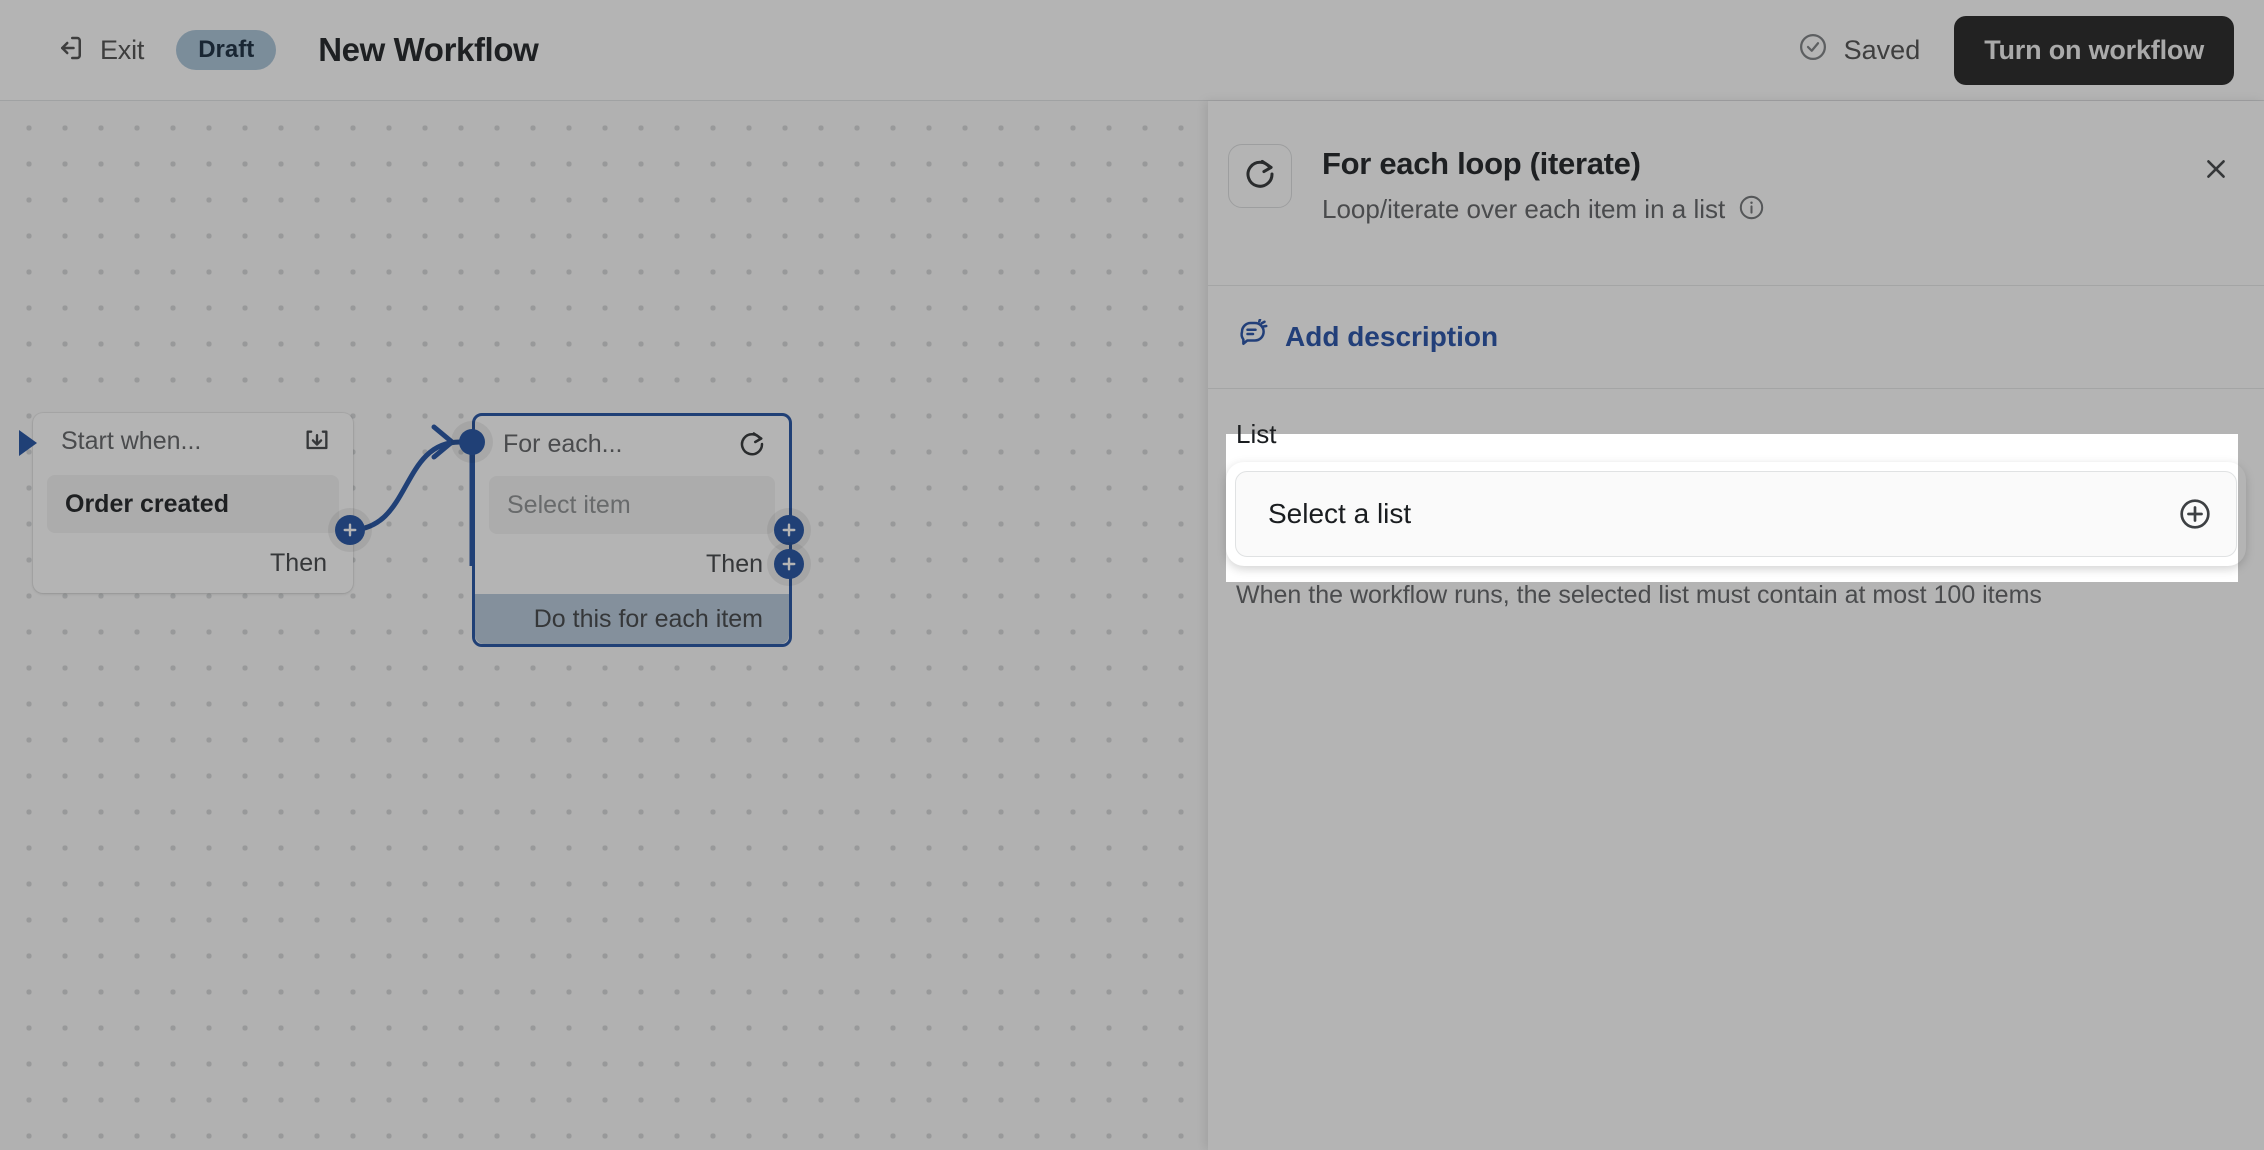  Describe the element at coordinates (632, 505) in the screenshot. I see `loop-item-field: Select item` at that location.